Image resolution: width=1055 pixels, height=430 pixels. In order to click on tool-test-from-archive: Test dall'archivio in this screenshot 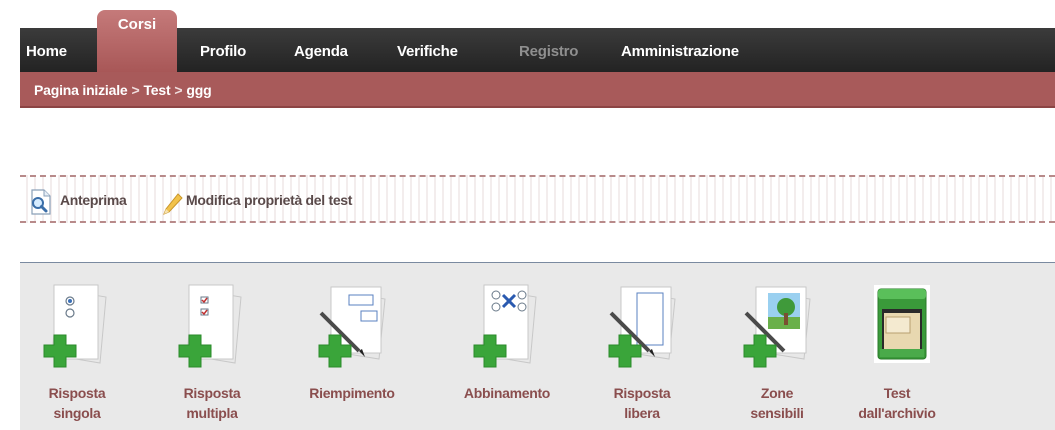, I will do `click(897, 346)`.